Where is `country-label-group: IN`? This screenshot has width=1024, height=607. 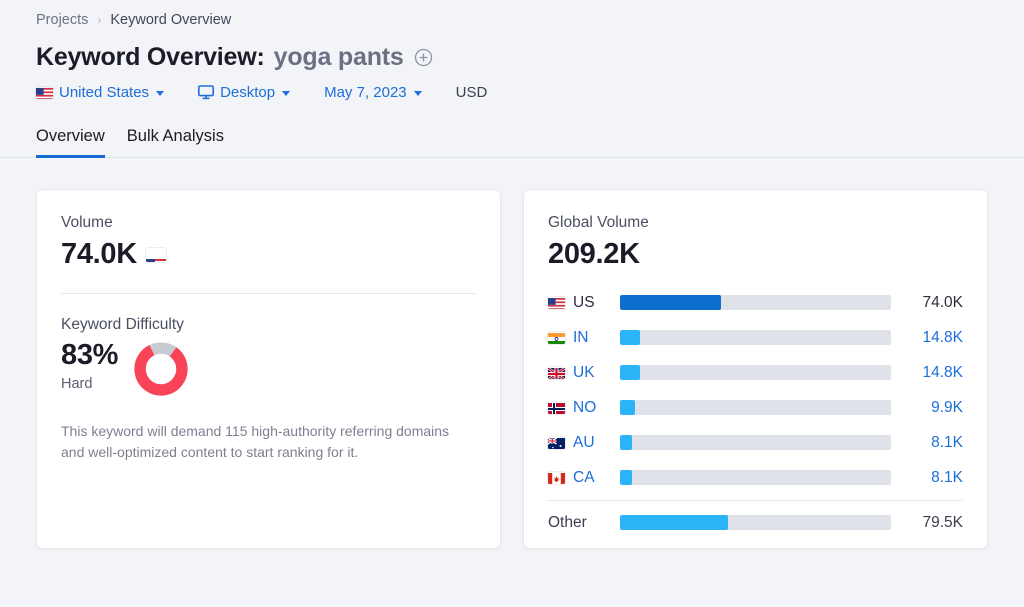
country-label-group: IN is located at coordinates (584, 338).